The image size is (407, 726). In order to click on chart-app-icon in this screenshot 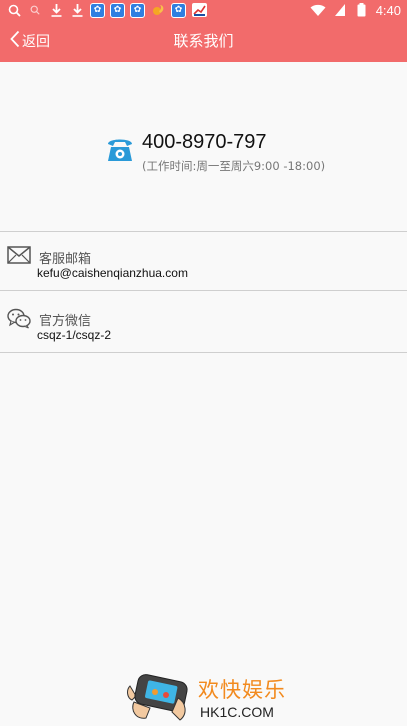, I will do `click(199, 10)`.